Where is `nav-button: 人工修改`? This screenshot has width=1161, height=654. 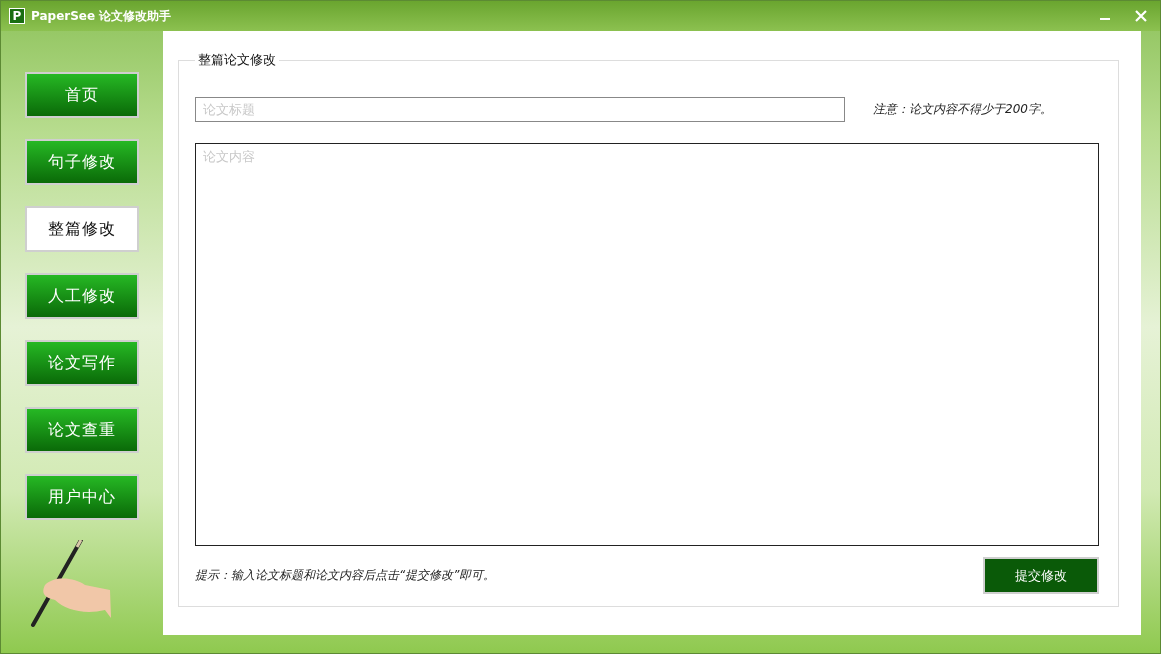
nav-button: 人工修改 is located at coordinates (82, 296).